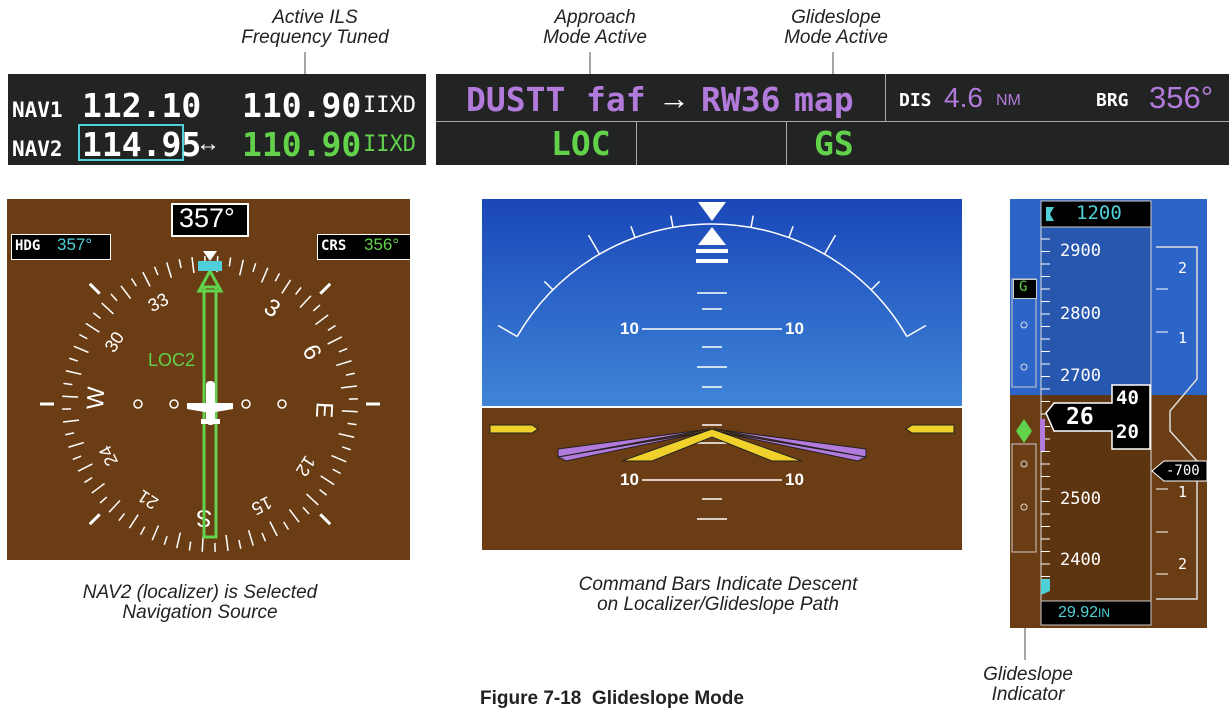 The height and width of the screenshot is (711, 1232). Describe the element at coordinates (712, 211) in the screenshot. I see `roll-pointer-icon` at that location.